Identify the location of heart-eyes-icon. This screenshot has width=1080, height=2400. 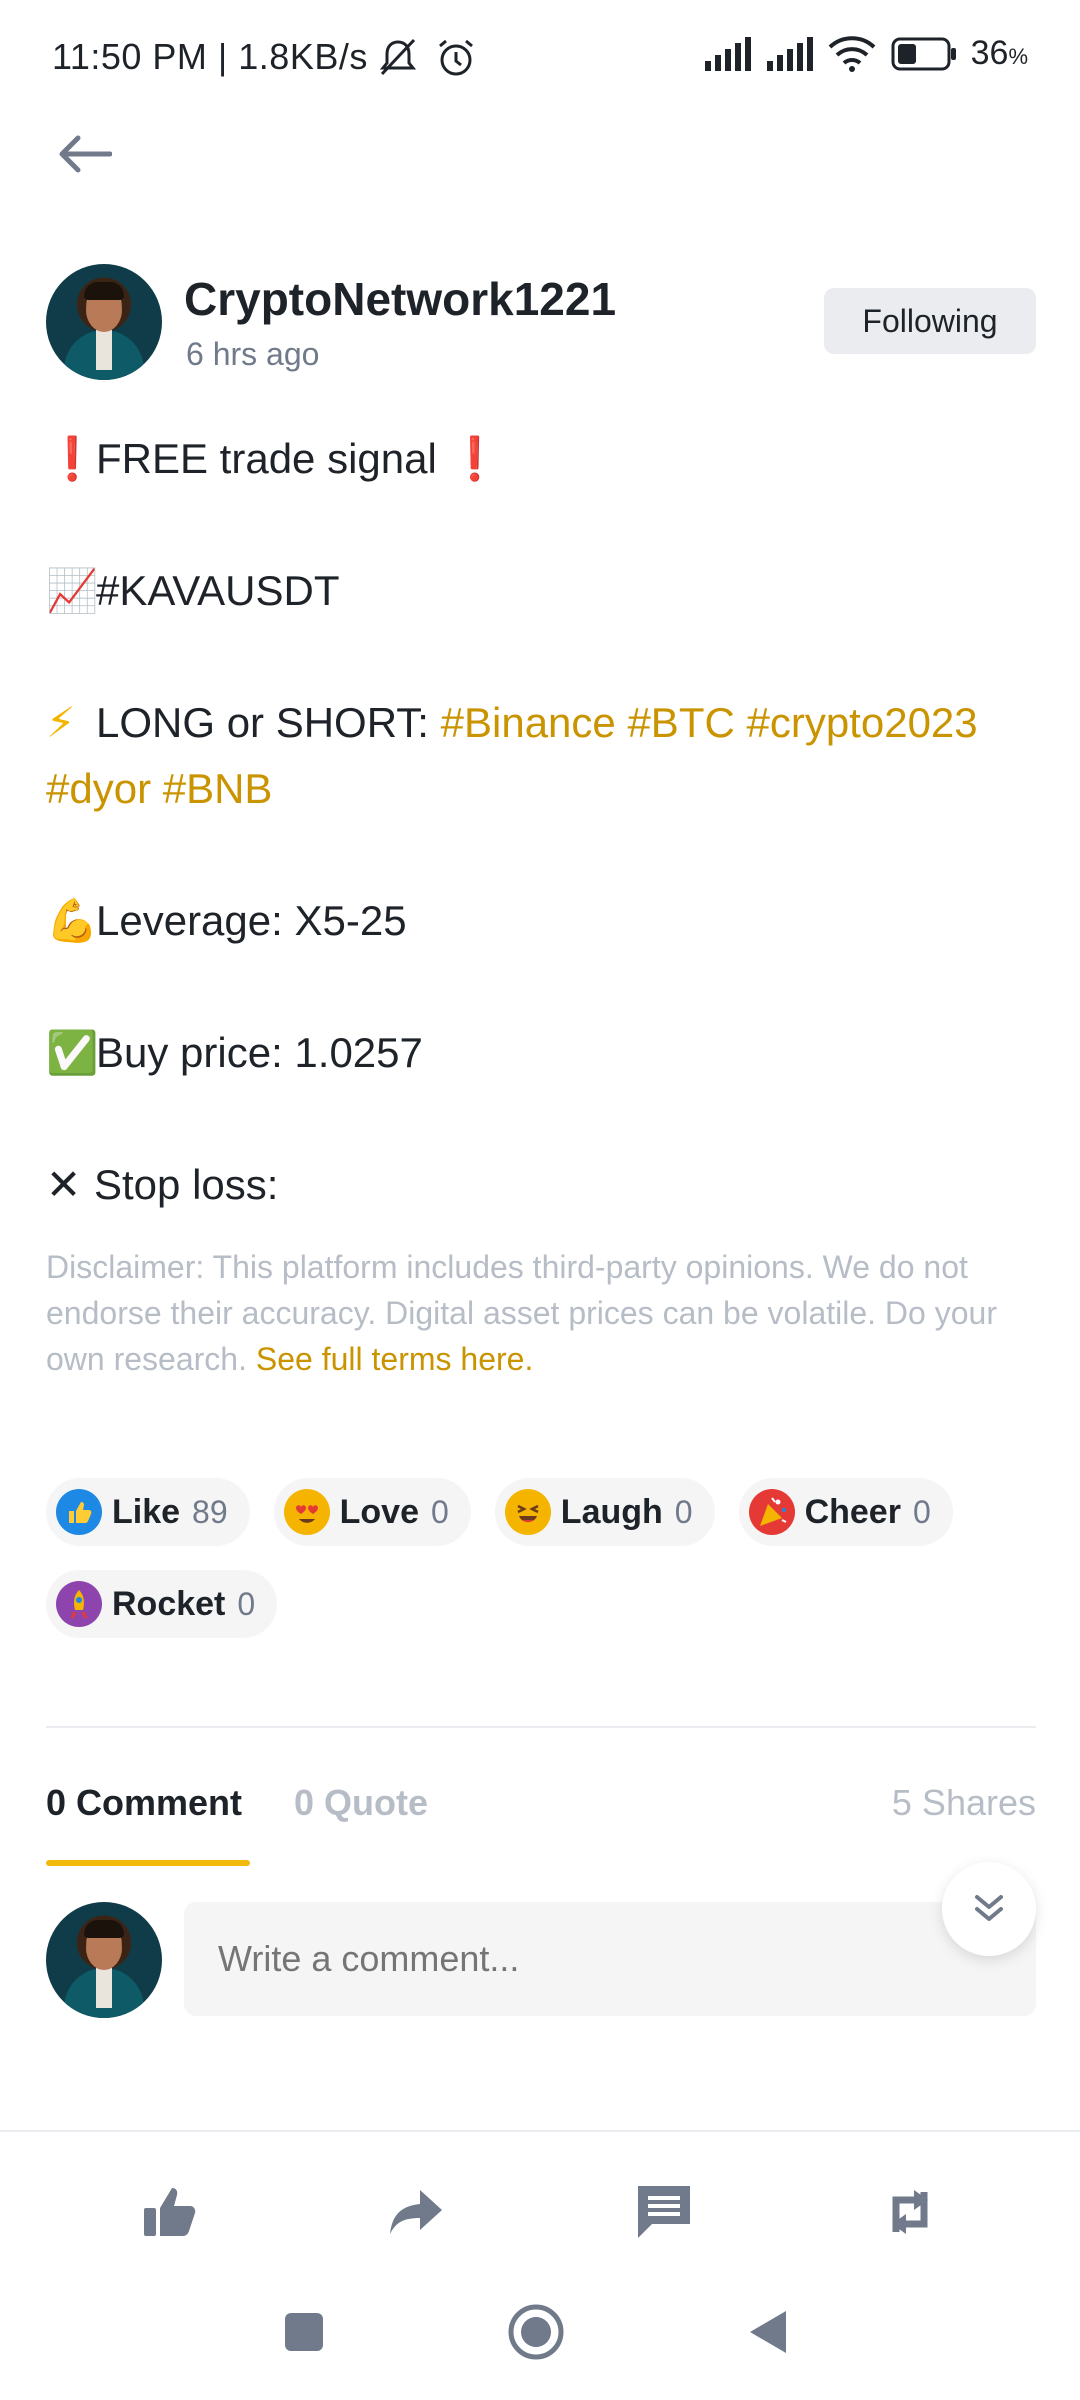
(306, 1512).